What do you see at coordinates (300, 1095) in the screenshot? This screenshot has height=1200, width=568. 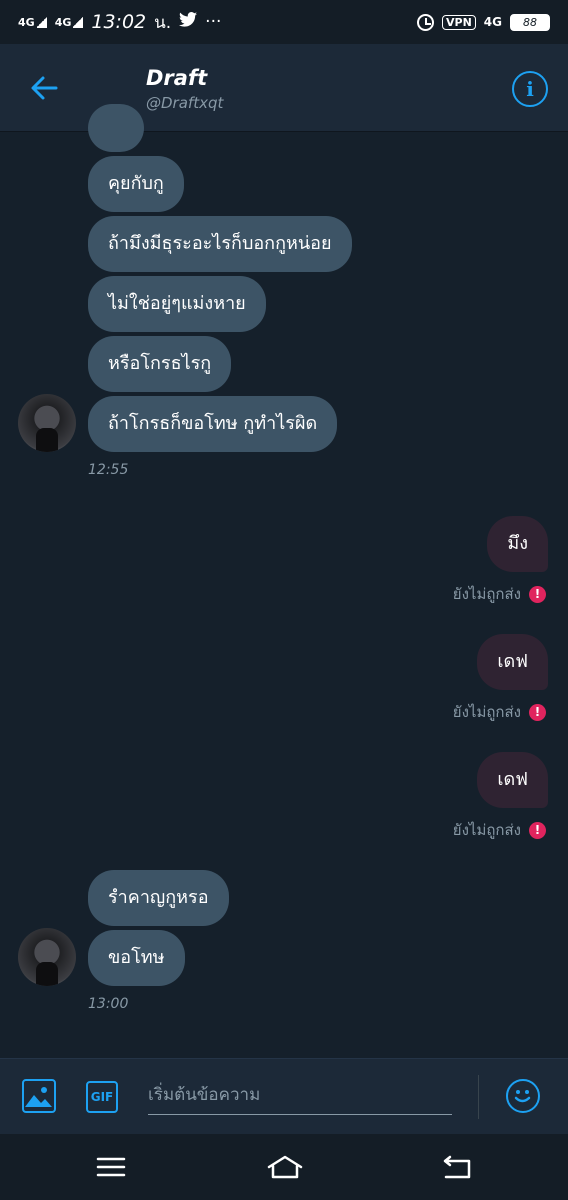 I see `message-input` at bounding box center [300, 1095].